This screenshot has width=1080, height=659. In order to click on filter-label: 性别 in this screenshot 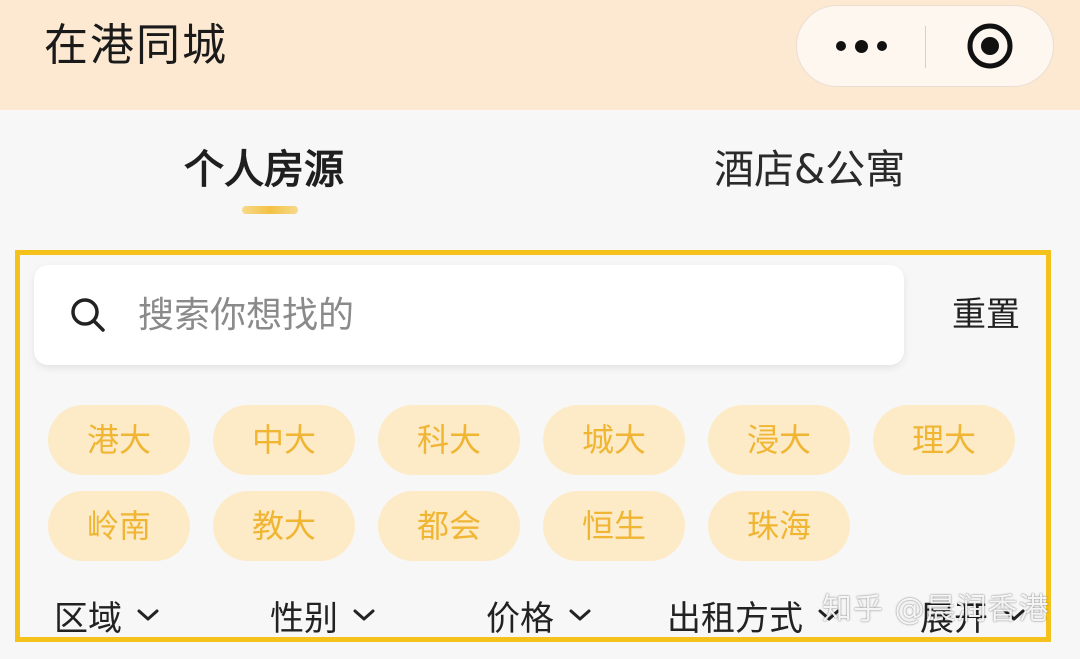, I will do `click(304, 618)`.